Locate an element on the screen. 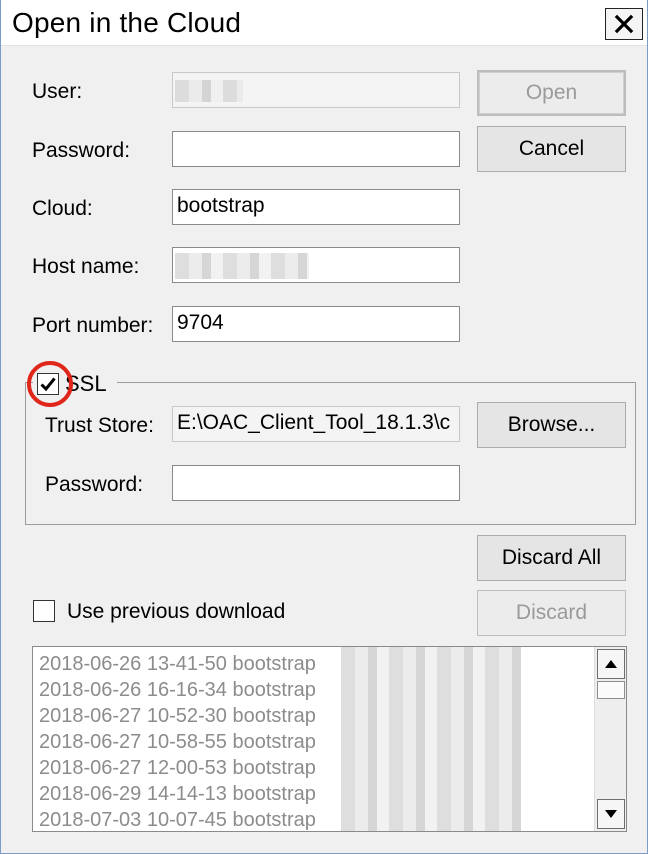 The height and width of the screenshot is (854, 648). ssl-checkbox is located at coordinates (48, 384).